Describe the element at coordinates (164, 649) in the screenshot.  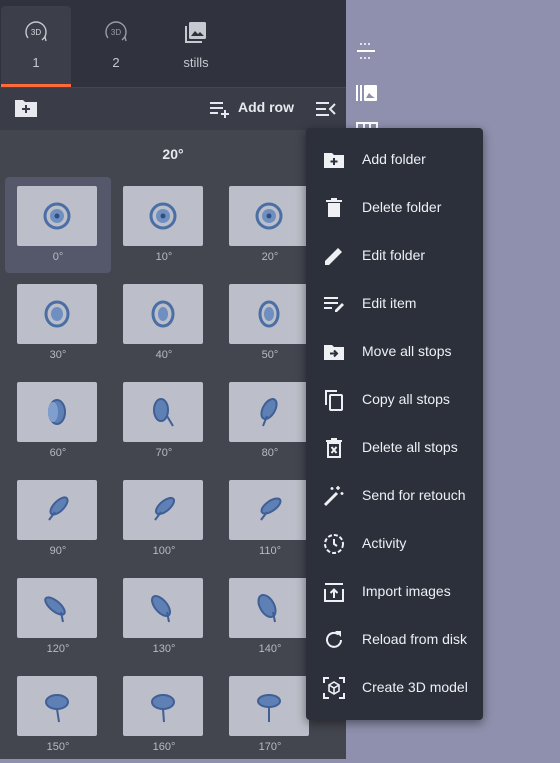
I see `thumbnail-caption: 130°` at that location.